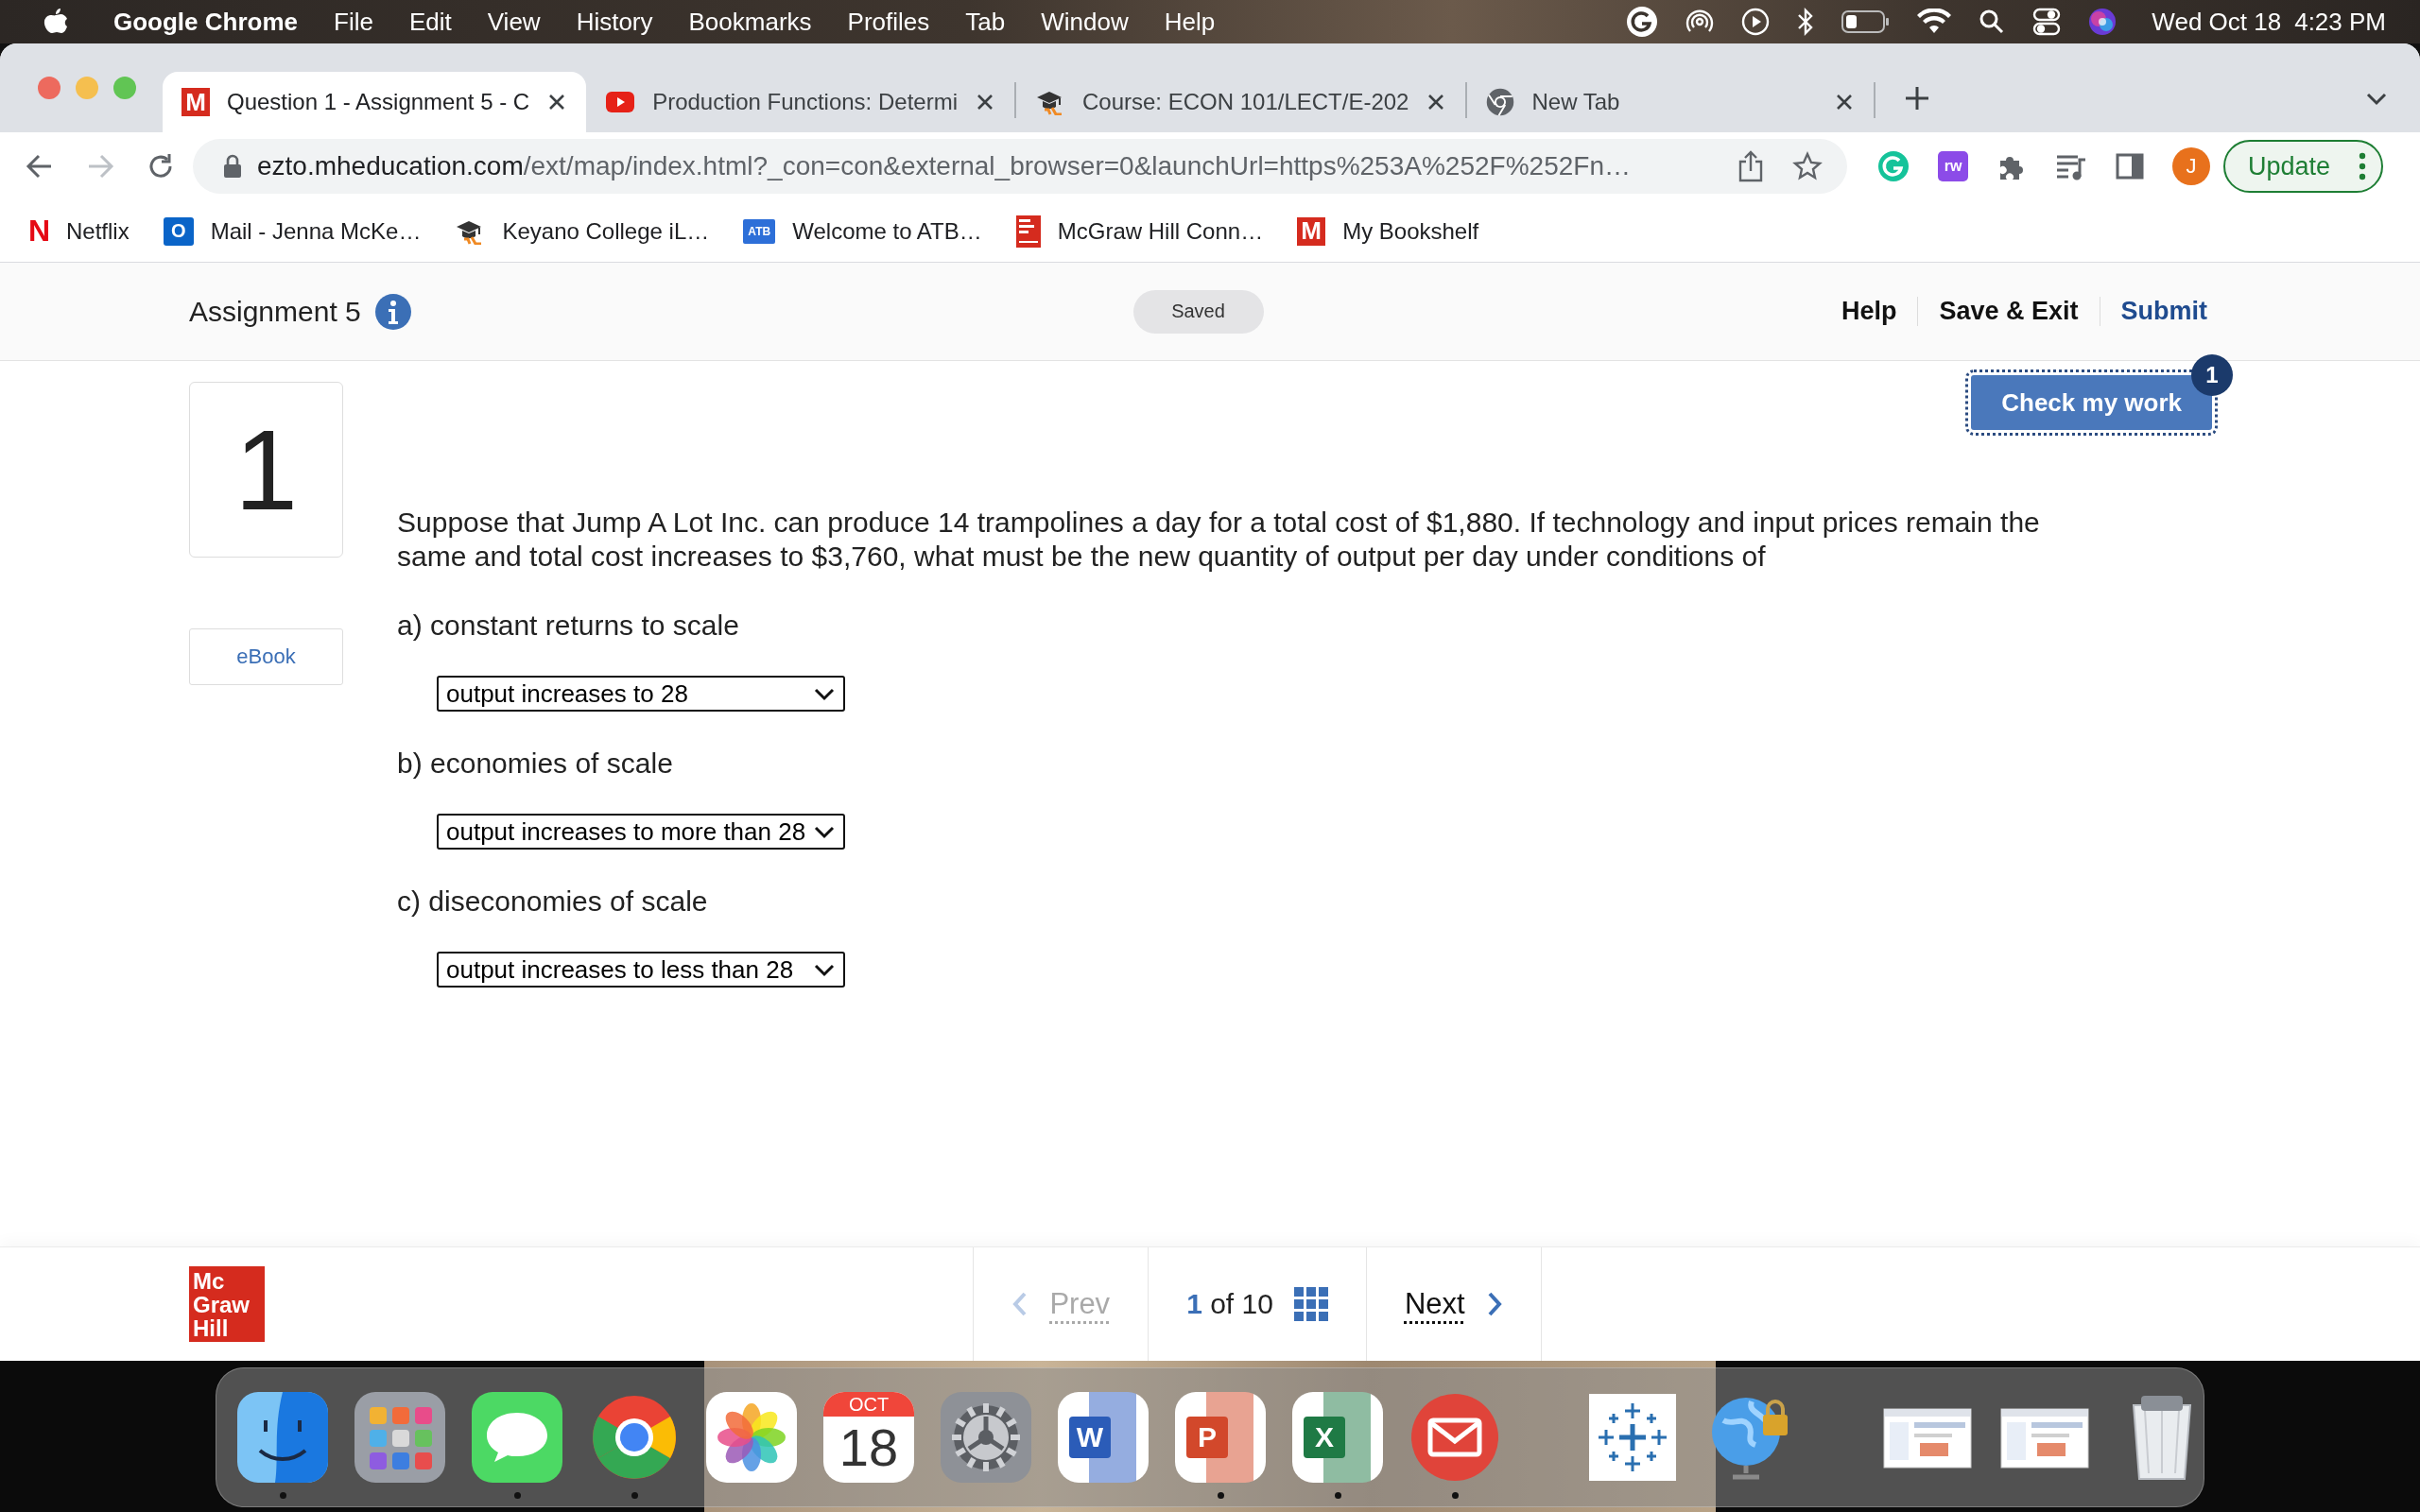  Describe the element at coordinates (1190, 22) in the screenshot. I see `menu-item: Help` at that location.